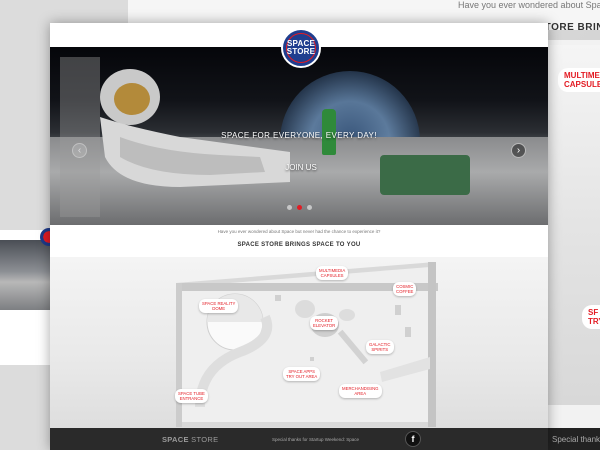  Describe the element at coordinates (332, 273) in the screenshot. I see `map-label-multimedia-capsules: MULTIMEDIA CAPSULES` at that location.